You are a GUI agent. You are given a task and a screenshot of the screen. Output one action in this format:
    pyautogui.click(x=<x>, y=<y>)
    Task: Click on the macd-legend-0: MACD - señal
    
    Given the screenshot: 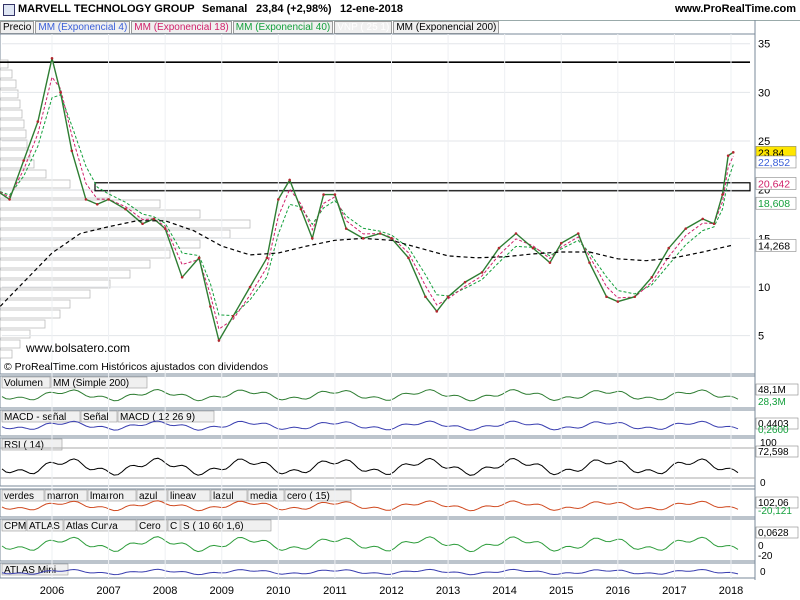 What is the action you would take?
    pyautogui.click(x=35, y=417)
    